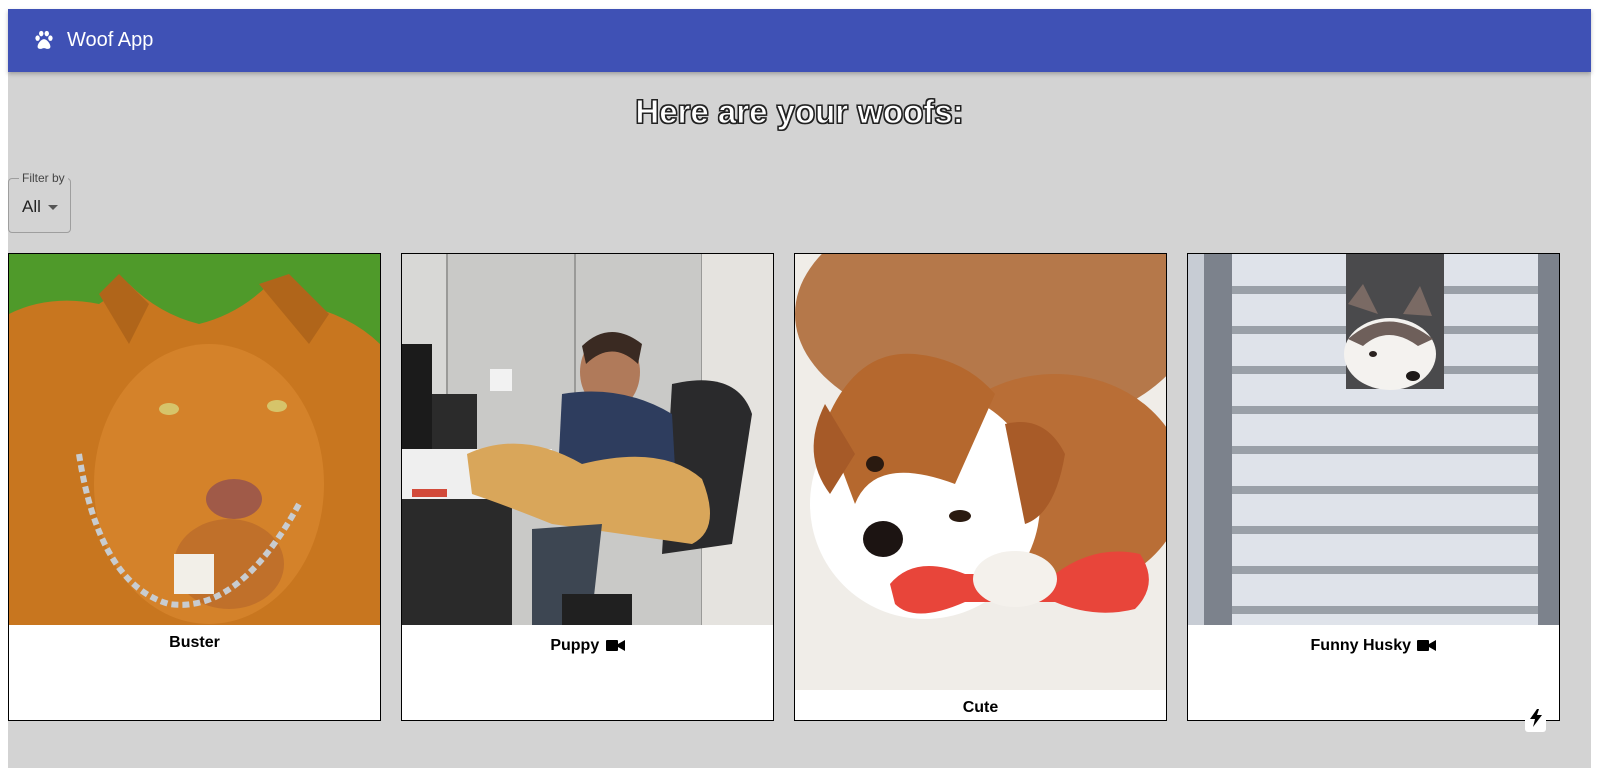  Describe the element at coordinates (1360, 645) in the screenshot. I see `card-title: Funny Husky` at that location.